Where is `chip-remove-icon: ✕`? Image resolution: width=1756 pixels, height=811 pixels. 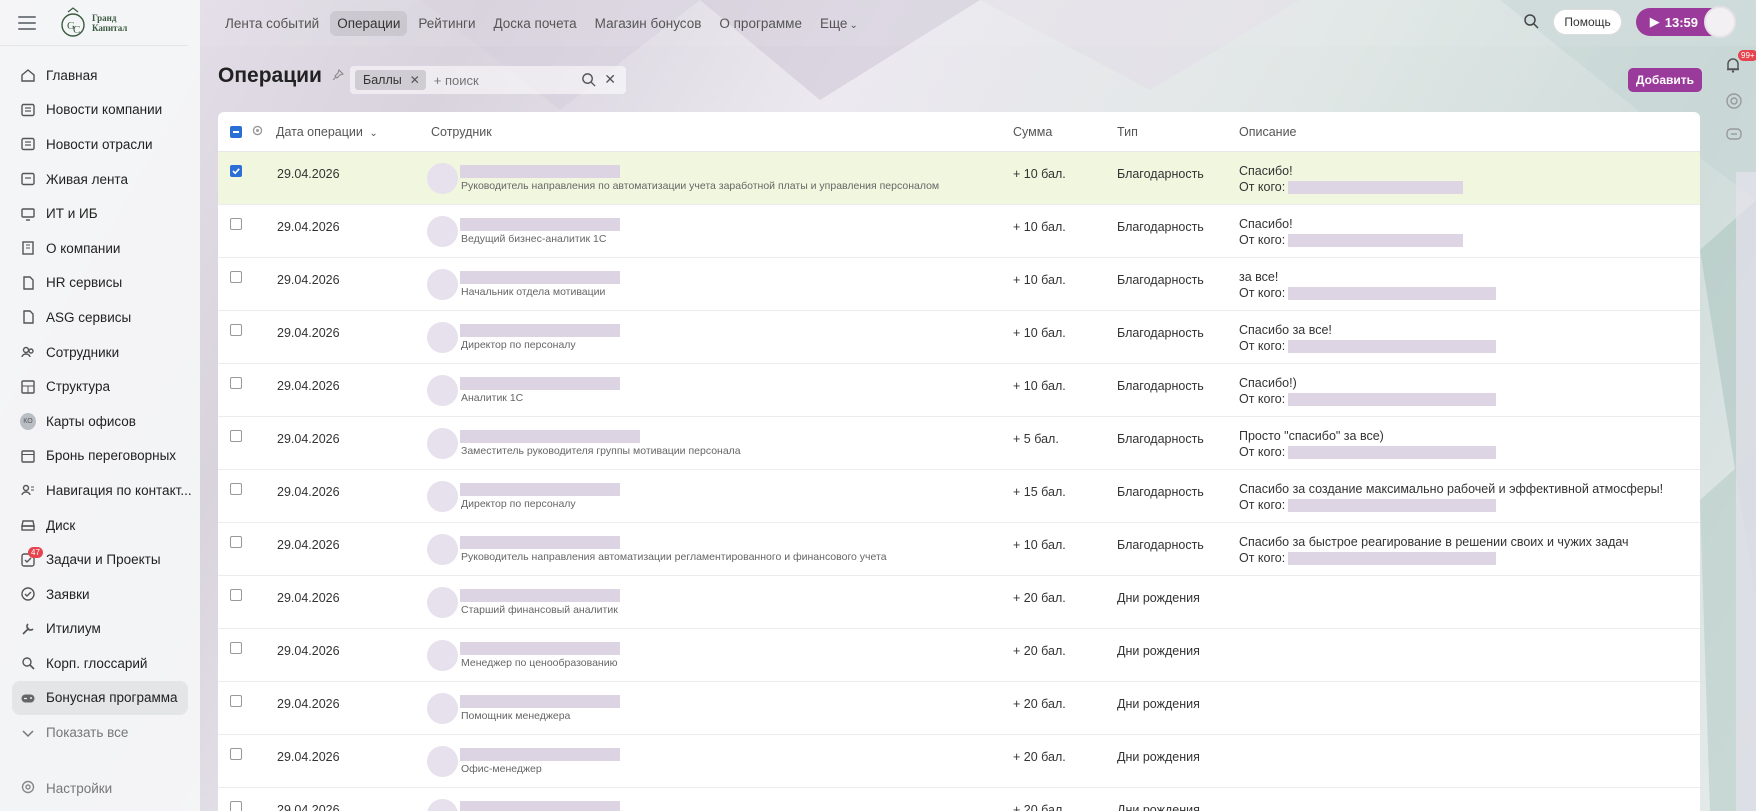
chip-remove-icon: ✕ is located at coordinates (415, 80).